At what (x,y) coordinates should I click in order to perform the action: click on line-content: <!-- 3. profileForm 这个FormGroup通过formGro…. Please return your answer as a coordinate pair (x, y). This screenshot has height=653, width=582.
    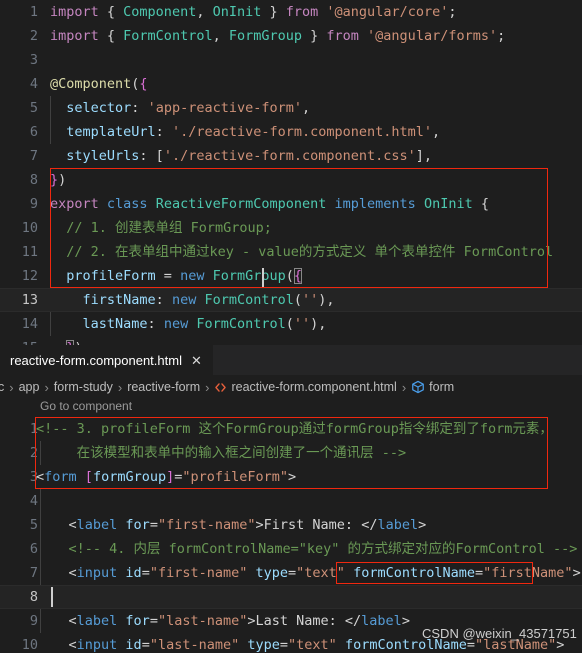
    Looking at the image, I should click on (294, 429).